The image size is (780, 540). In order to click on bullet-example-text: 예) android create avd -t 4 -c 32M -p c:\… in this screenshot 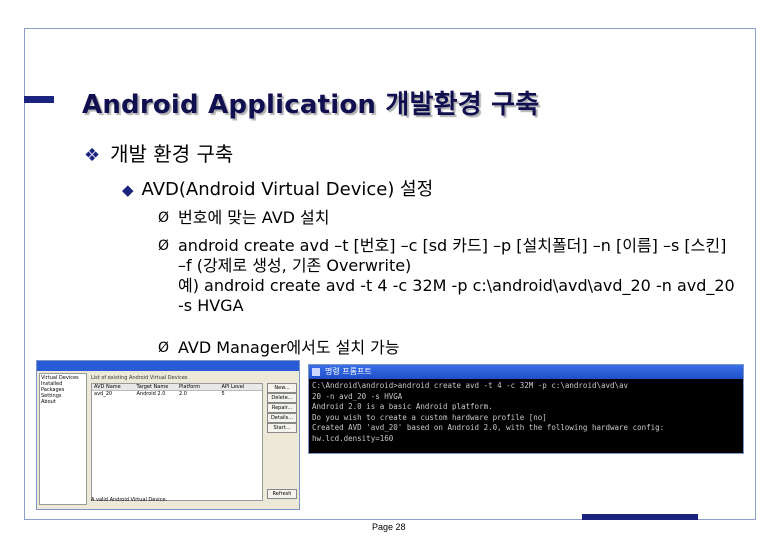, I will do `click(456, 295)`.